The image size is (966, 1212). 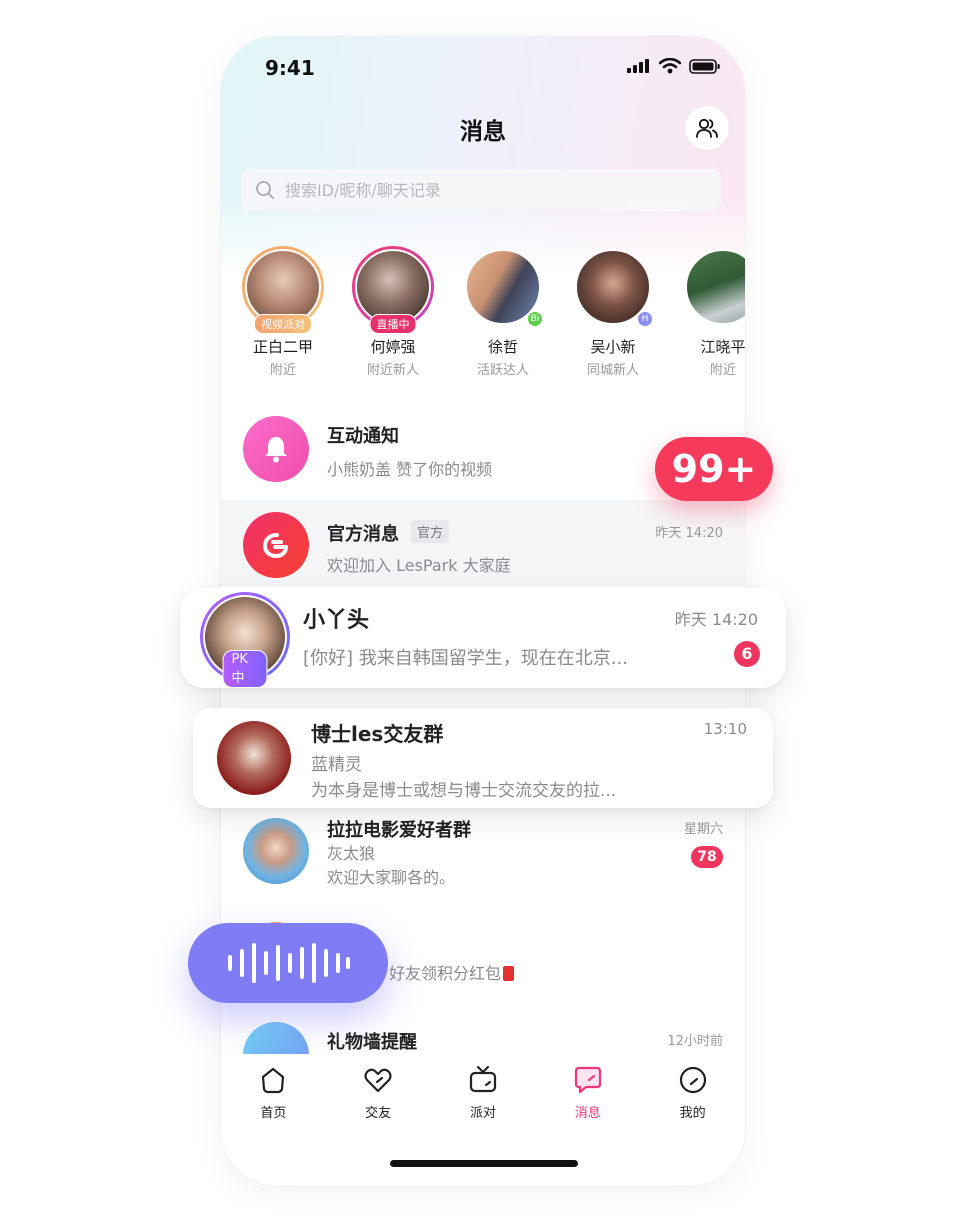 I want to click on row-preview: 小熊奶盖 赞了你的视频, so click(x=410, y=469).